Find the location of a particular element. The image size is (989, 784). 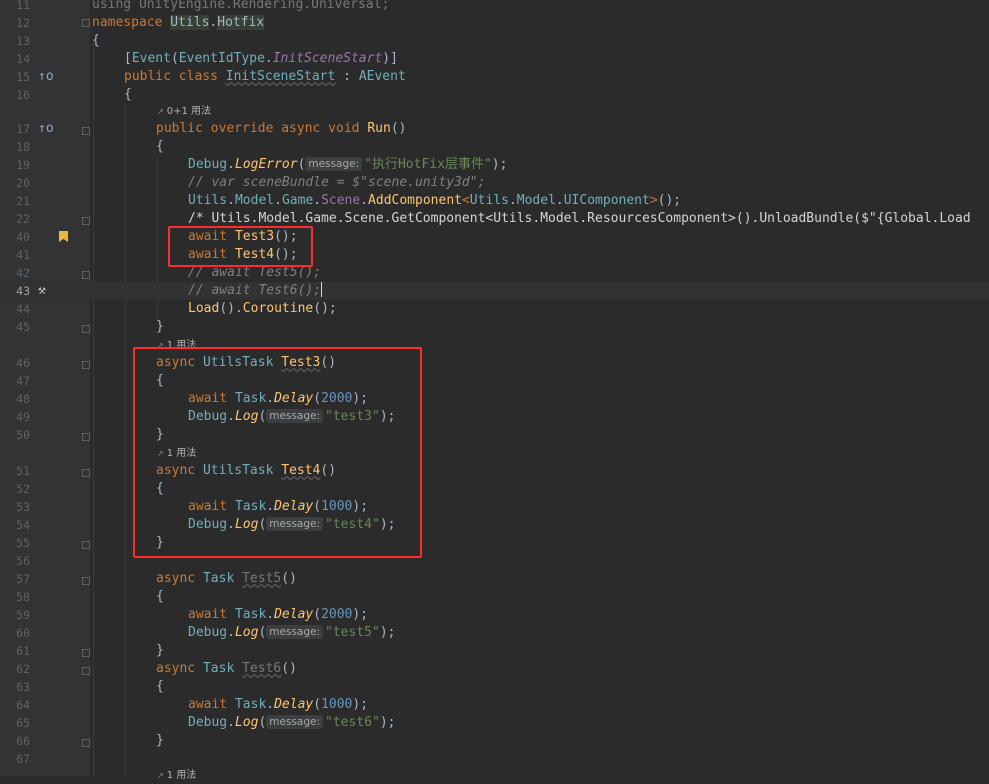

code-line-64: 64 await Task.Delay(1000); is located at coordinates (494, 705).